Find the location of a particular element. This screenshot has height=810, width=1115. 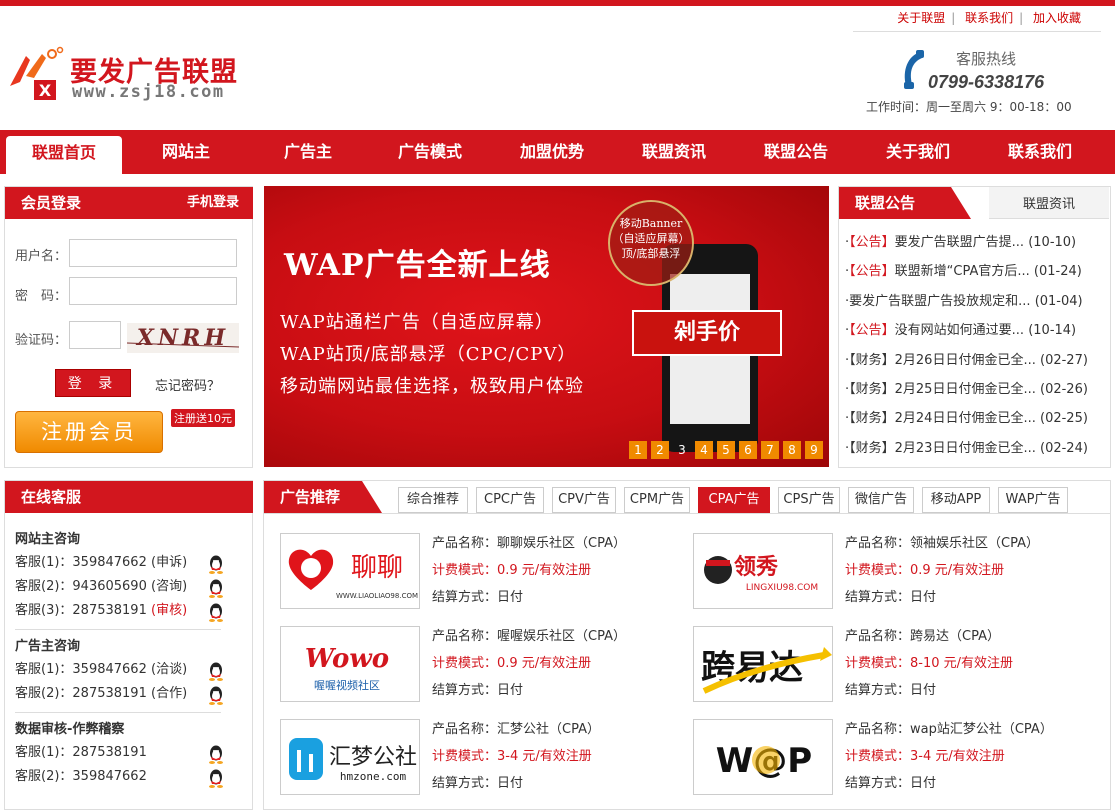

ads-title: 广告推荐 is located at coordinates (313, 497).